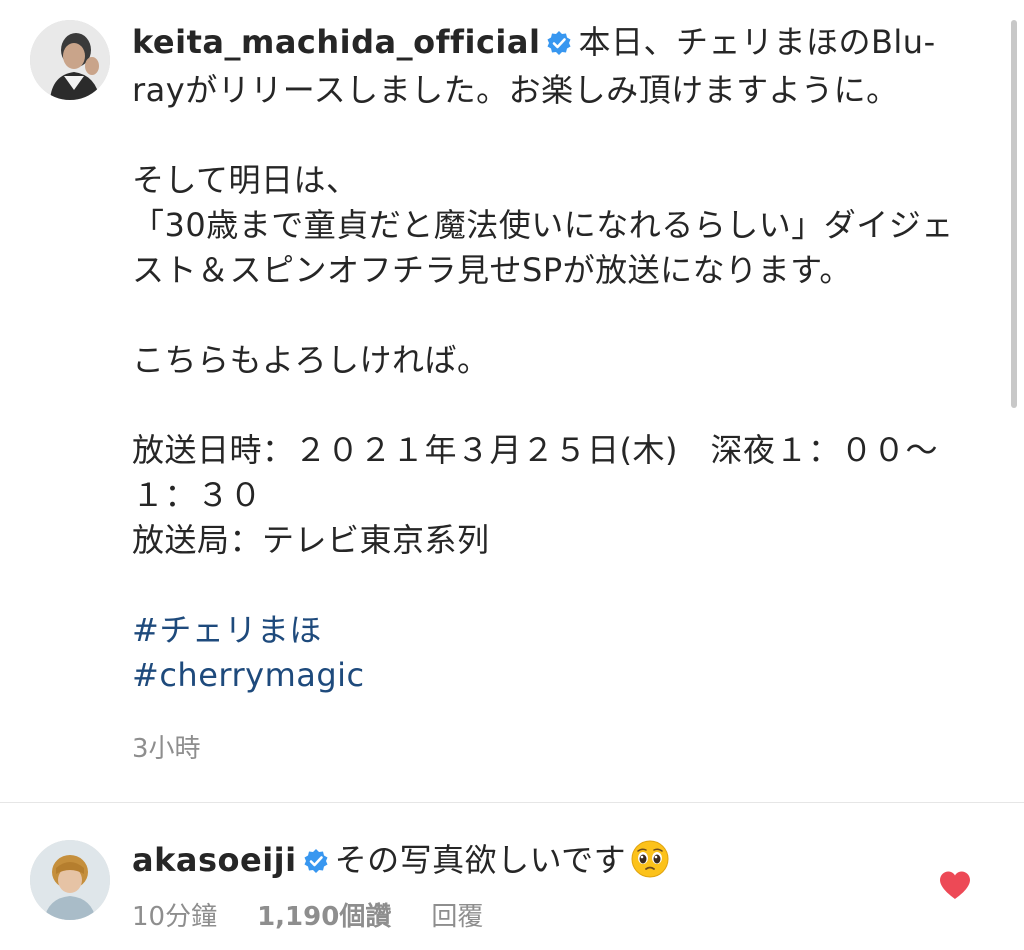  Describe the element at coordinates (336, 42) in the screenshot. I see `post-username: keita_machida_official` at that location.